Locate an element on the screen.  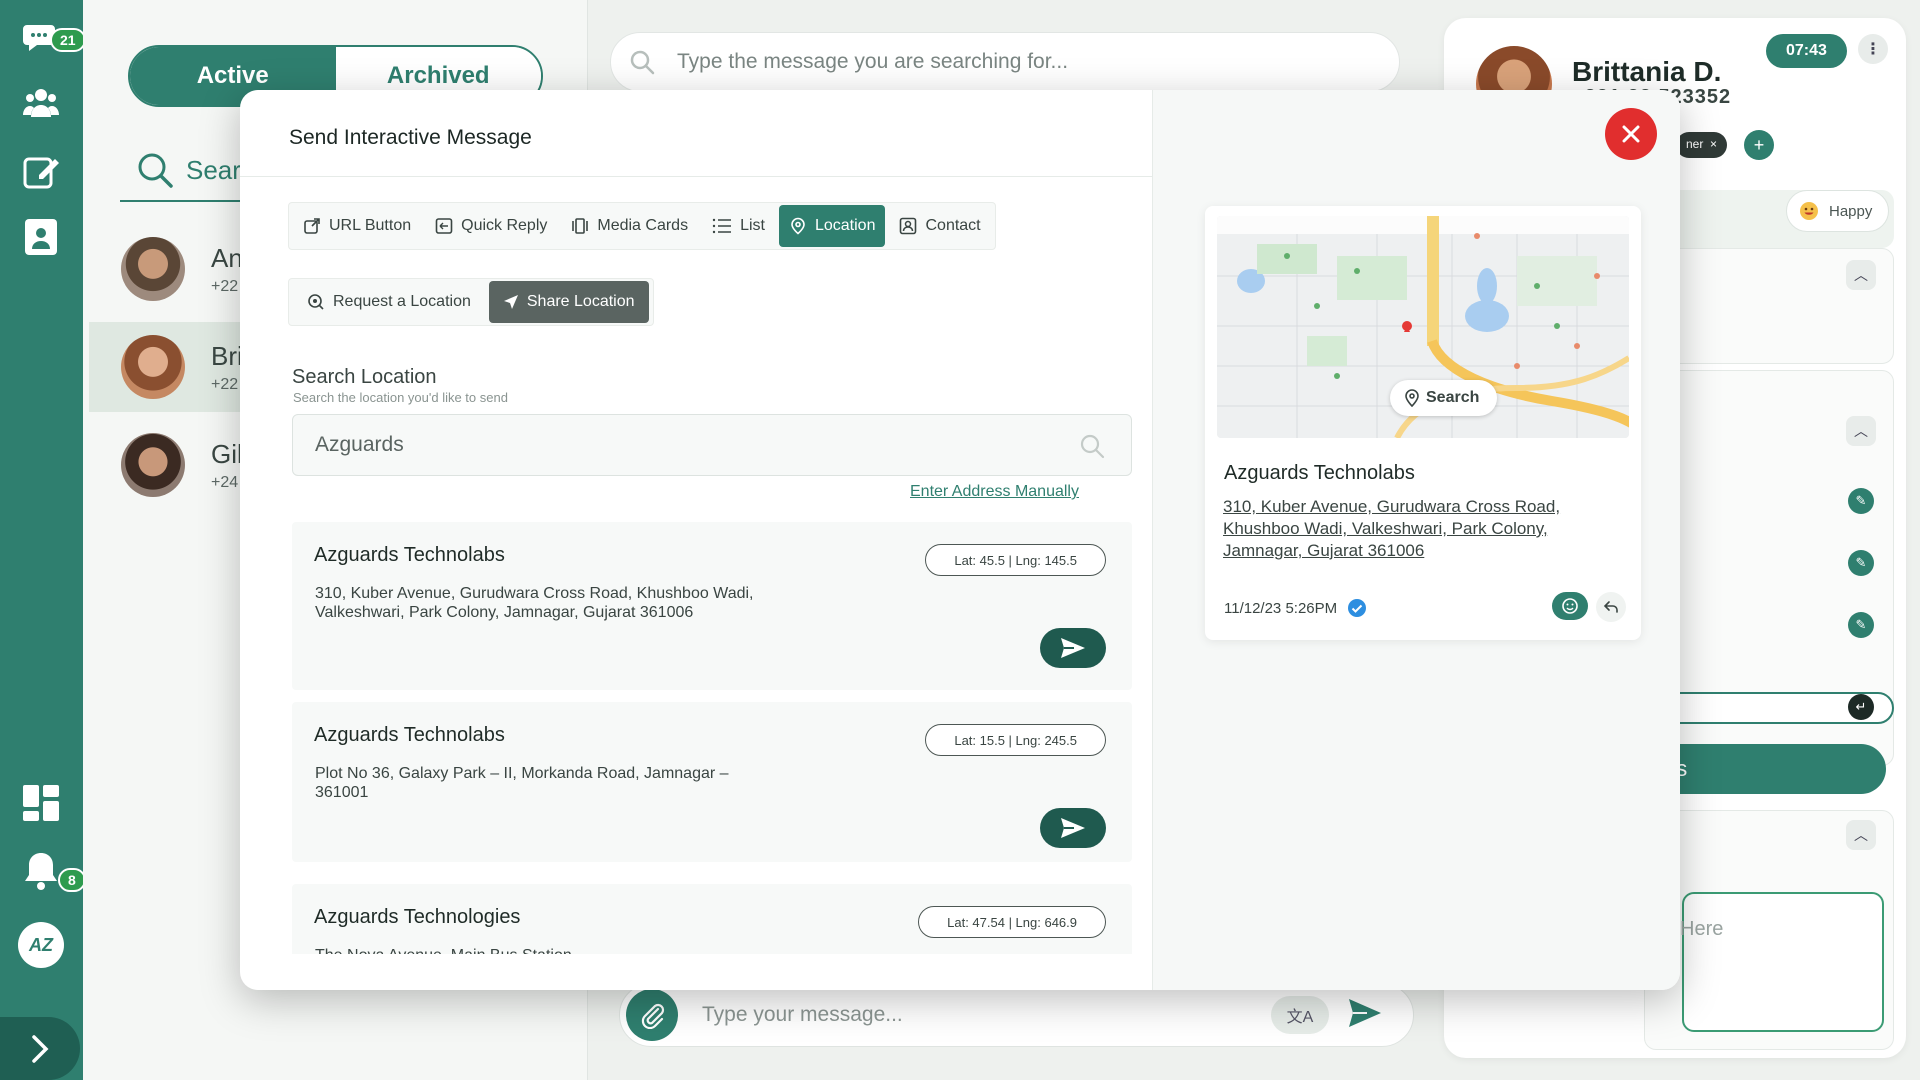
tab-location: Location is located at coordinates (832, 226).